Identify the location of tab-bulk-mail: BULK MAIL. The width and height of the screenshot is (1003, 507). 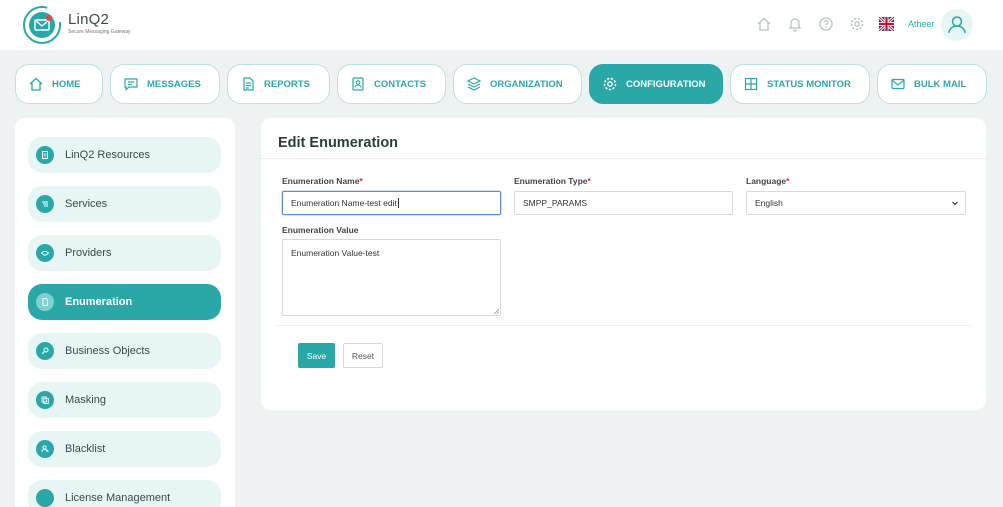
(932, 84).